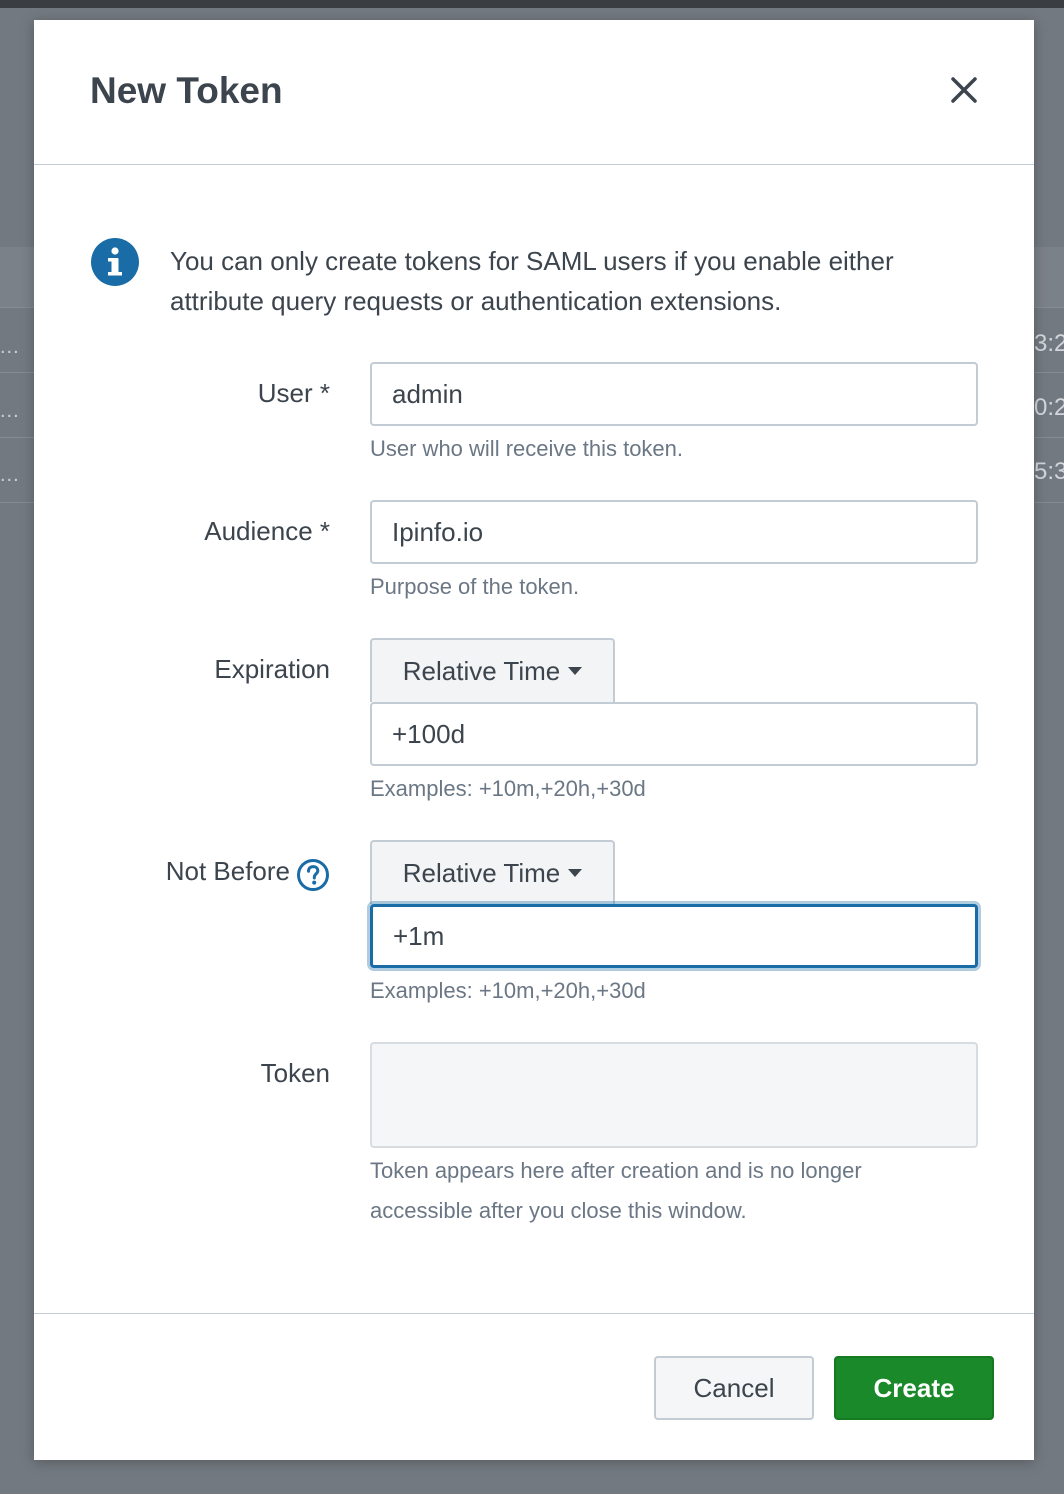 This screenshot has width=1064, height=1494. Describe the element at coordinates (734, 1388) in the screenshot. I see `cancel-button: Cancel` at that location.